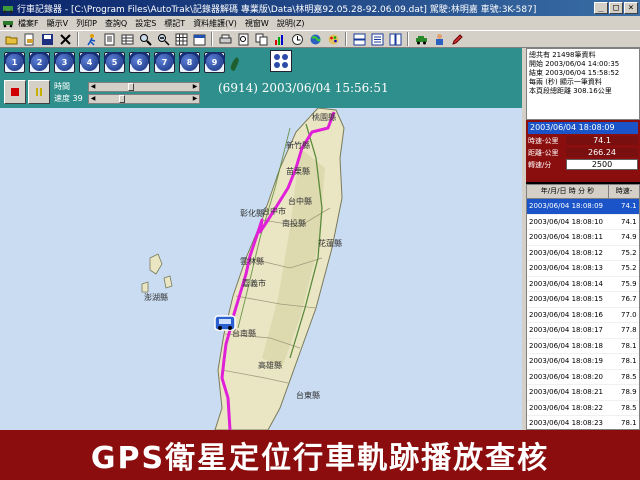  What do you see at coordinates (225, 323) in the screenshot?
I see `vehicle-marker-icon` at bounding box center [225, 323].